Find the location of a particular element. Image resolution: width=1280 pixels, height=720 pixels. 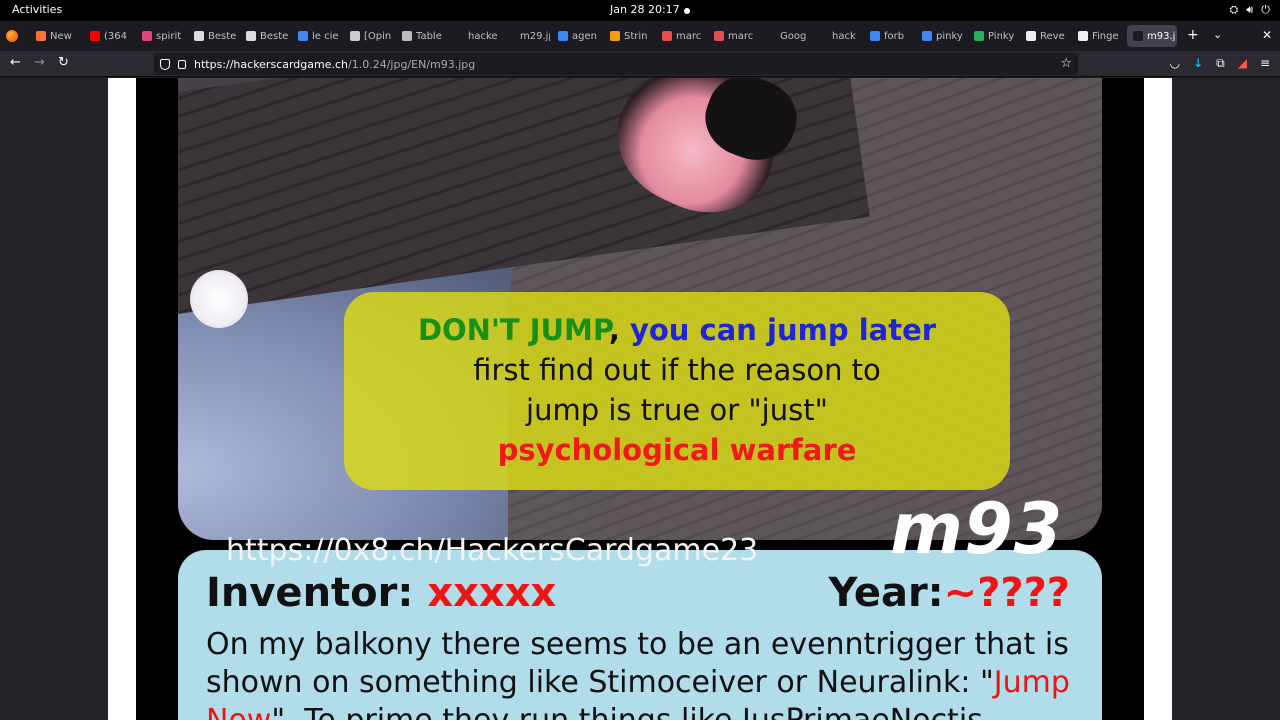

forward-button: → is located at coordinates (39, 63).